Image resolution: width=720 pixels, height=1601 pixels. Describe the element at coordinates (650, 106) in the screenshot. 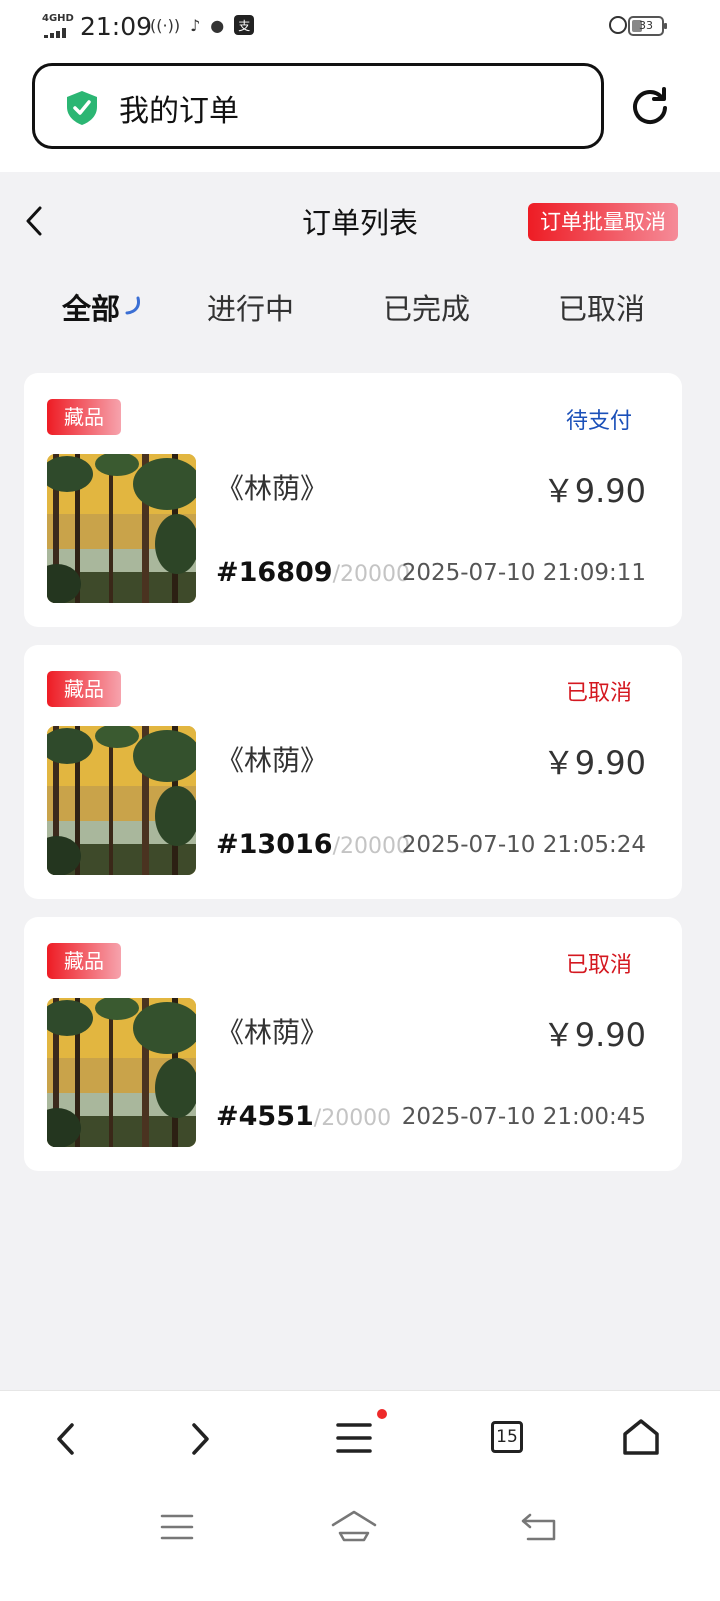

I see `refresh-icon` at that location.